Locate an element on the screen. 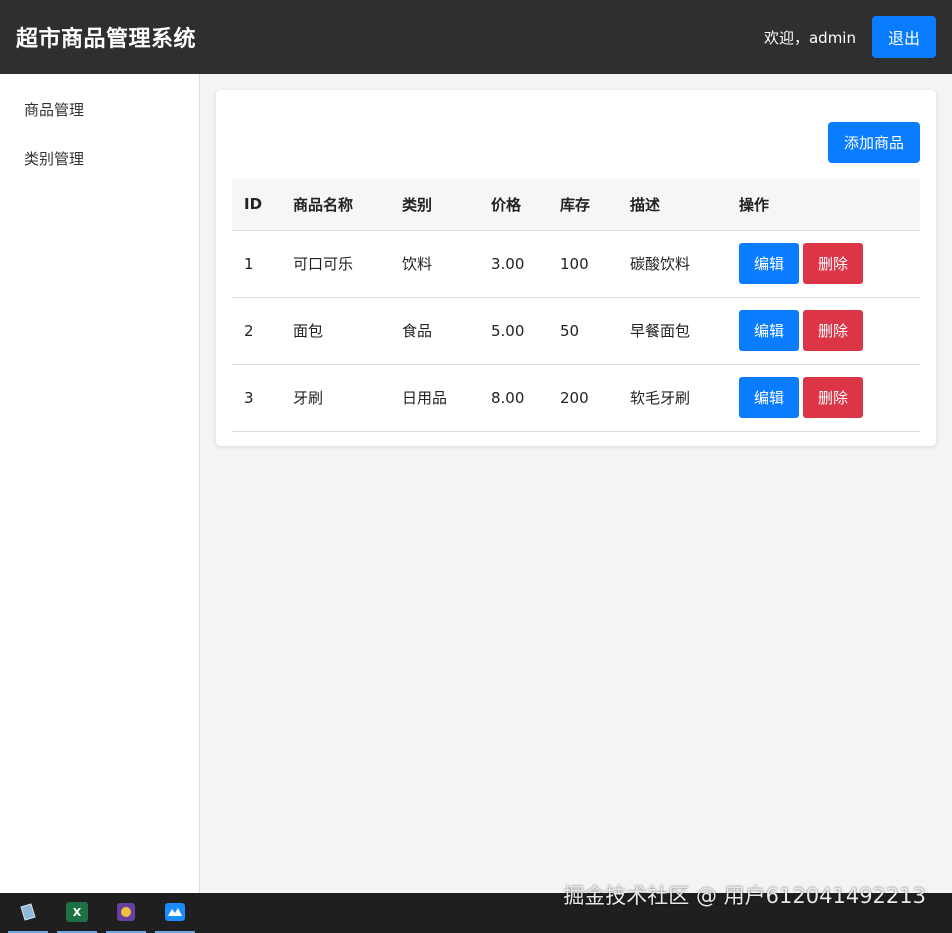  column-header-description: 描述 is located at coordinates (672, 205).